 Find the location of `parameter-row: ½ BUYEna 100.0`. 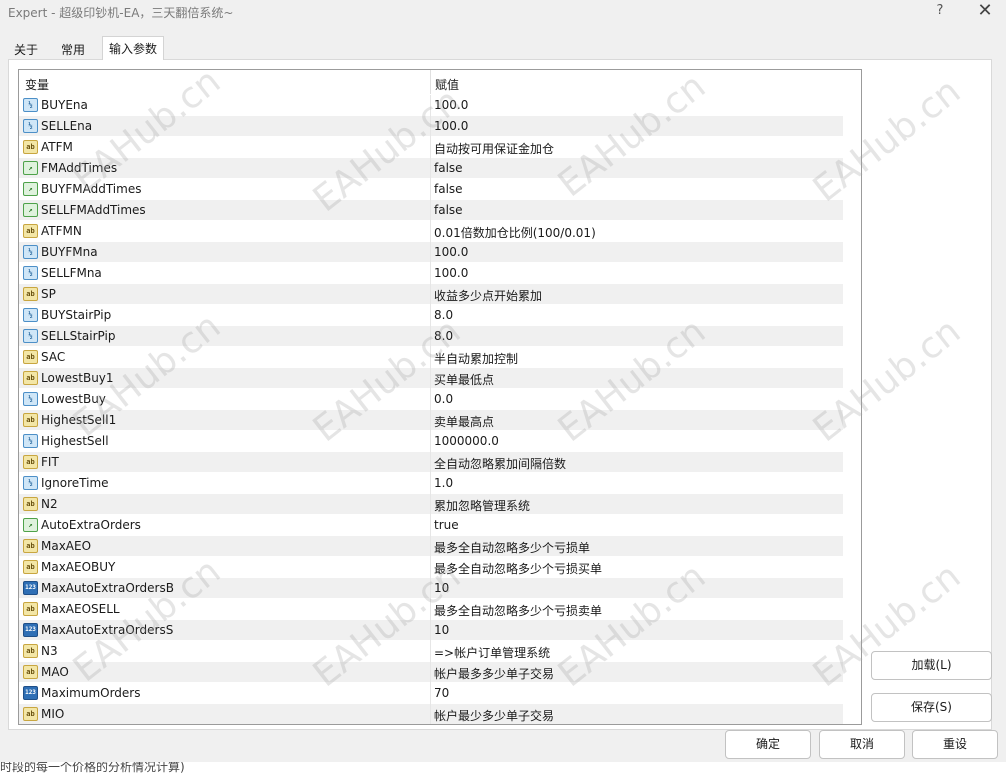

parameter-row: ½ BUYEna 100.0 is located at coordinates (431, 105).